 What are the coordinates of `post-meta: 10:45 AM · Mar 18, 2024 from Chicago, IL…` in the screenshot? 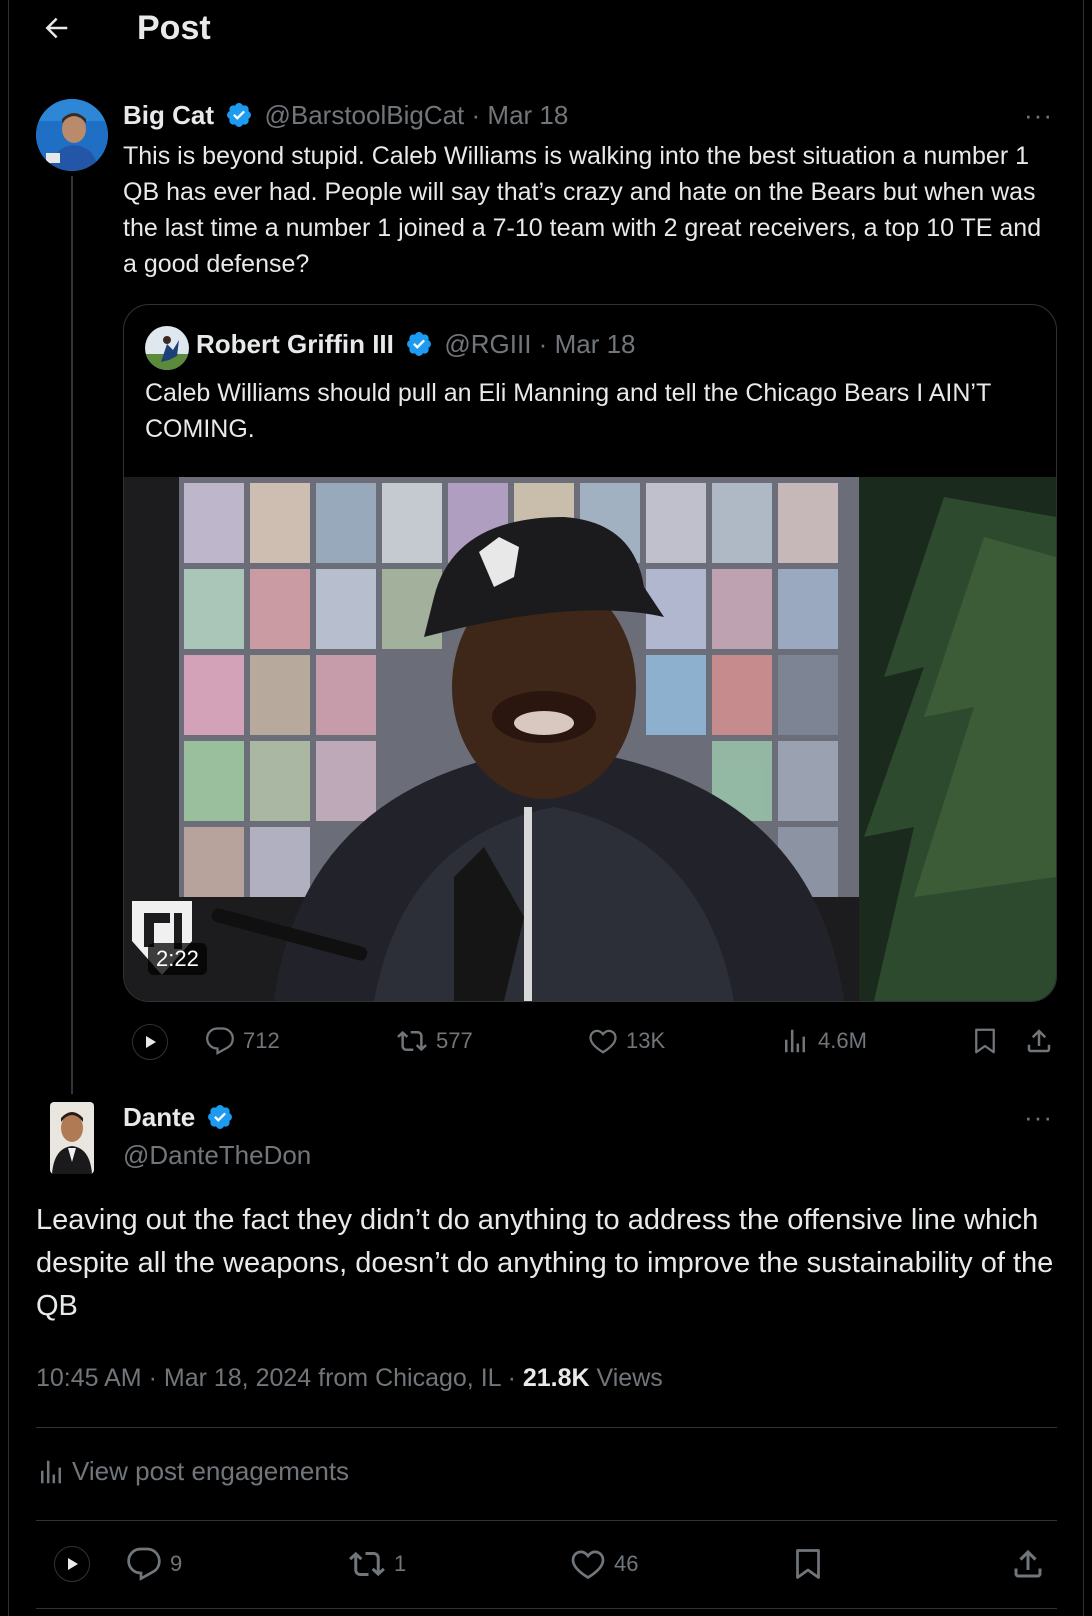 It's located at (349, 1378).